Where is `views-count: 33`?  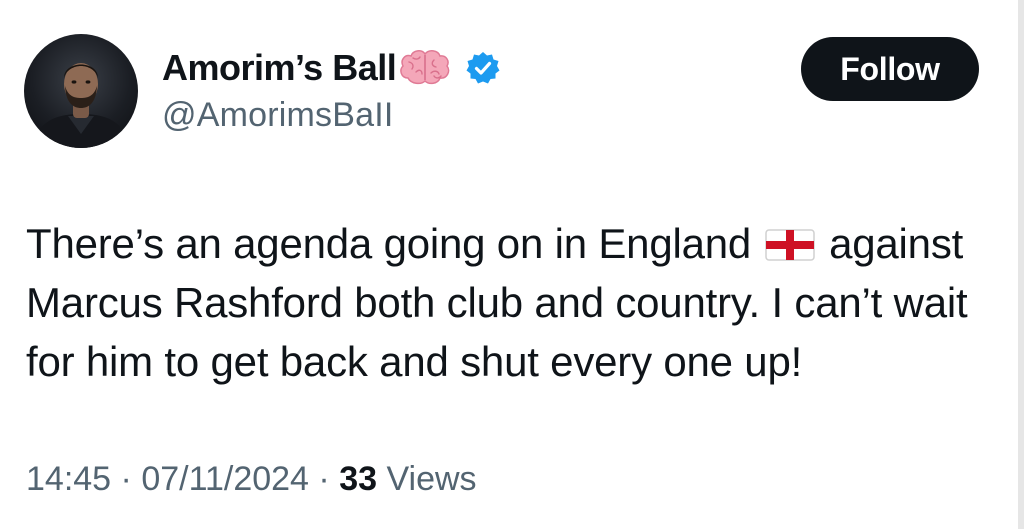
views-count: 33 is located at coordinates (358, 479).